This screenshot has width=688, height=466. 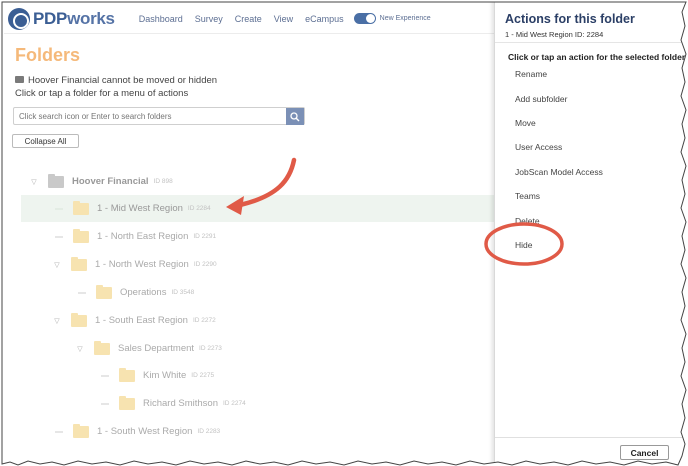 I want to click on folder-id: ID 2274, so click(x=234, y=403).